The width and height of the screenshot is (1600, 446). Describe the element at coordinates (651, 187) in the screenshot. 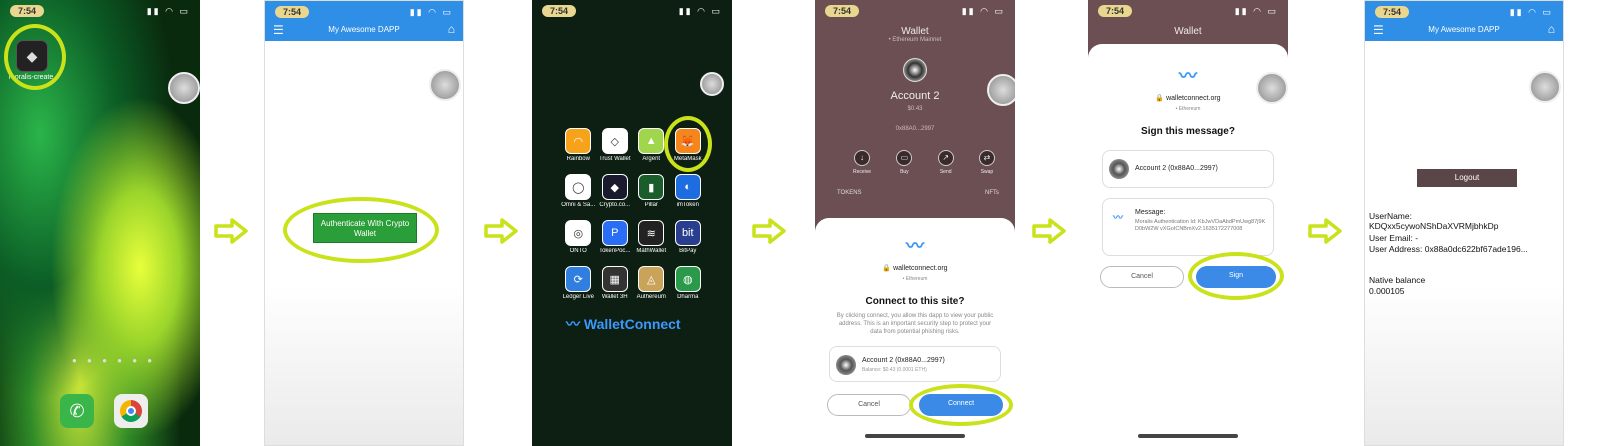

I see `wallet-logo-icon: ▮` at that location.